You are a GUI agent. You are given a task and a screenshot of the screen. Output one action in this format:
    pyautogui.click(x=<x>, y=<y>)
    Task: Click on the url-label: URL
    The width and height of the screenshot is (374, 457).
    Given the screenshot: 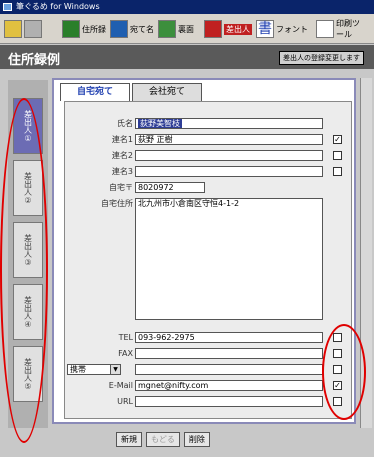 What is the action you would take?
    pyautogui.click(x=125, y=401)
    